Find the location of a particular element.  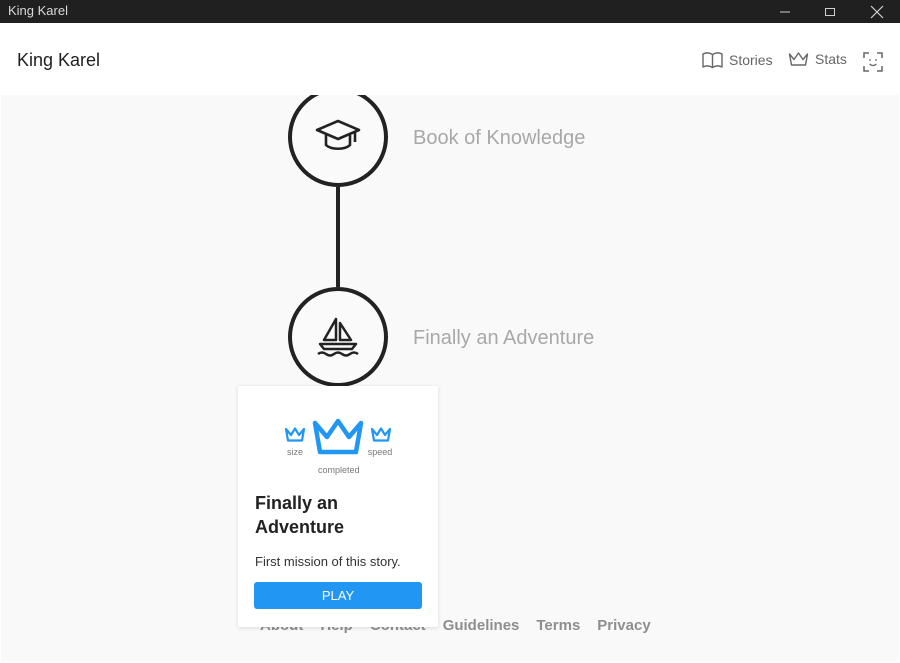

window-title: King Karel is located at coordinates (38, 10).